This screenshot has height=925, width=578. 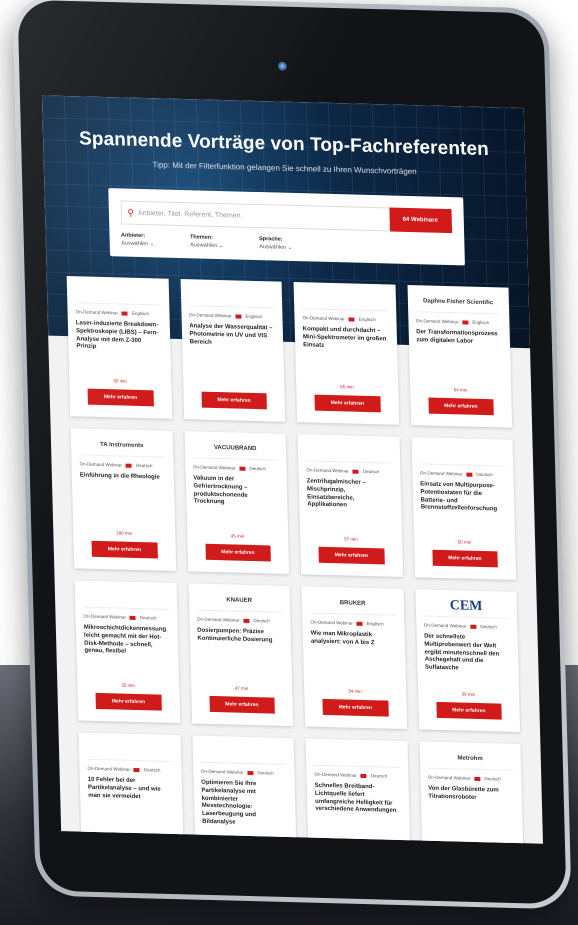 What do you see at coordinates (239, 601) in the screenshot?
I see `provider-logo: KNAUER` at bounding box center [239, 601].